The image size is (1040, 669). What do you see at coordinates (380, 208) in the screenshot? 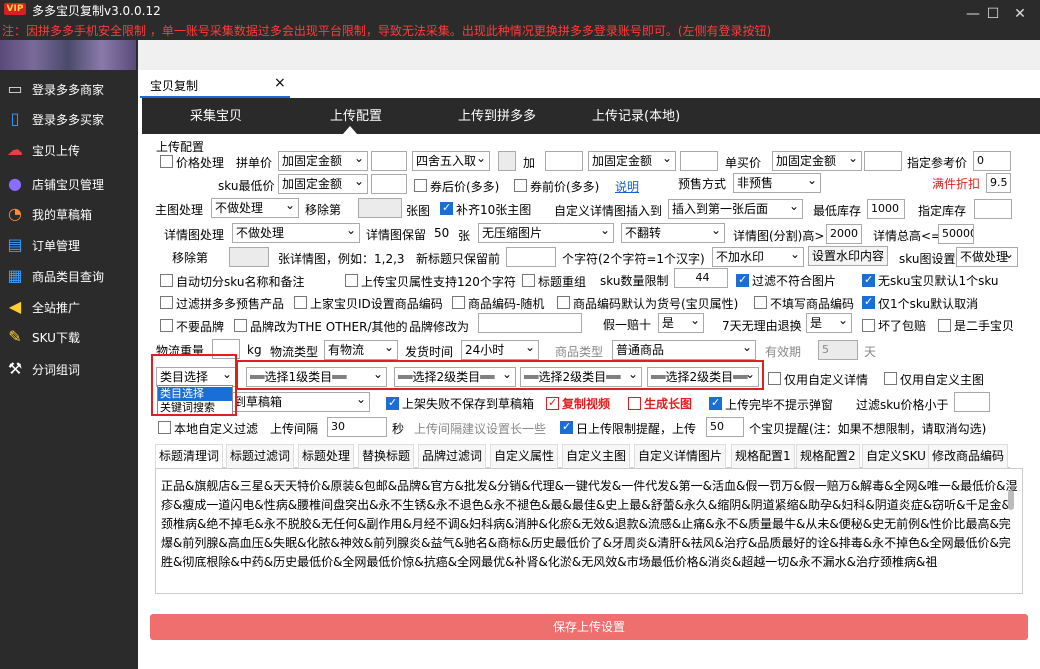
I see `main-remove-input` at bounding box center [380, 208].